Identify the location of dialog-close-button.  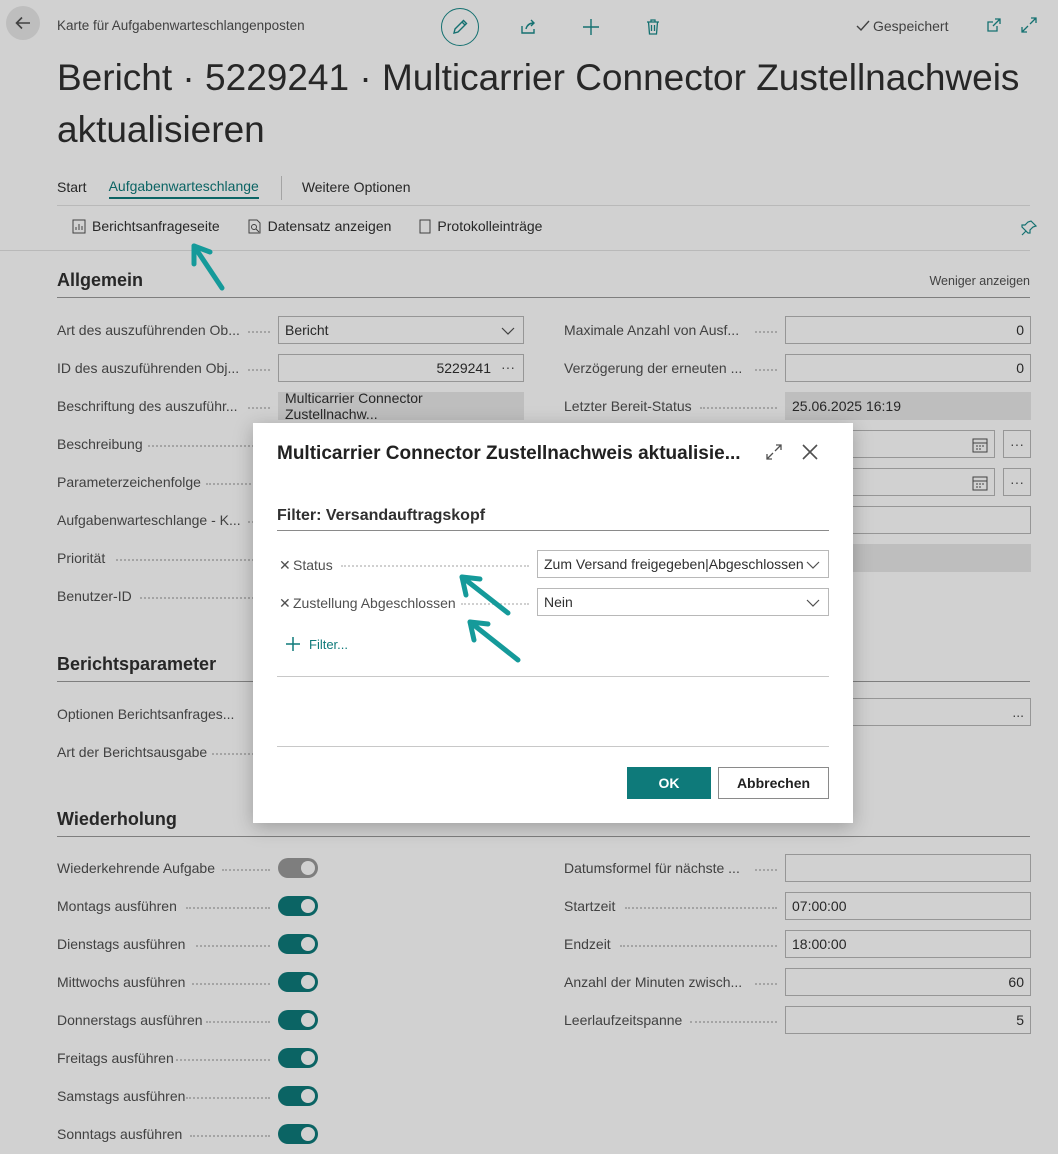
(810, 454).